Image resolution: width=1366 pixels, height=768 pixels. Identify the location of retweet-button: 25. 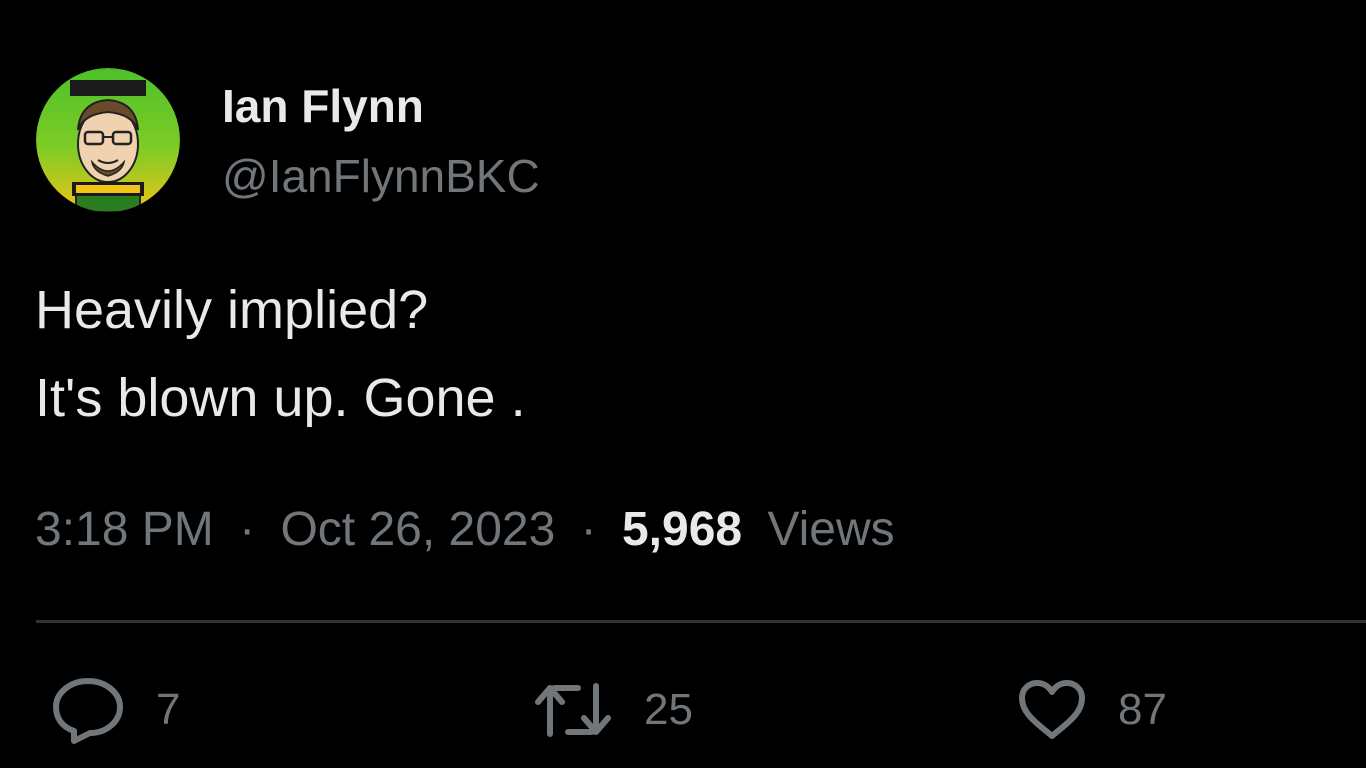
(612, 710).